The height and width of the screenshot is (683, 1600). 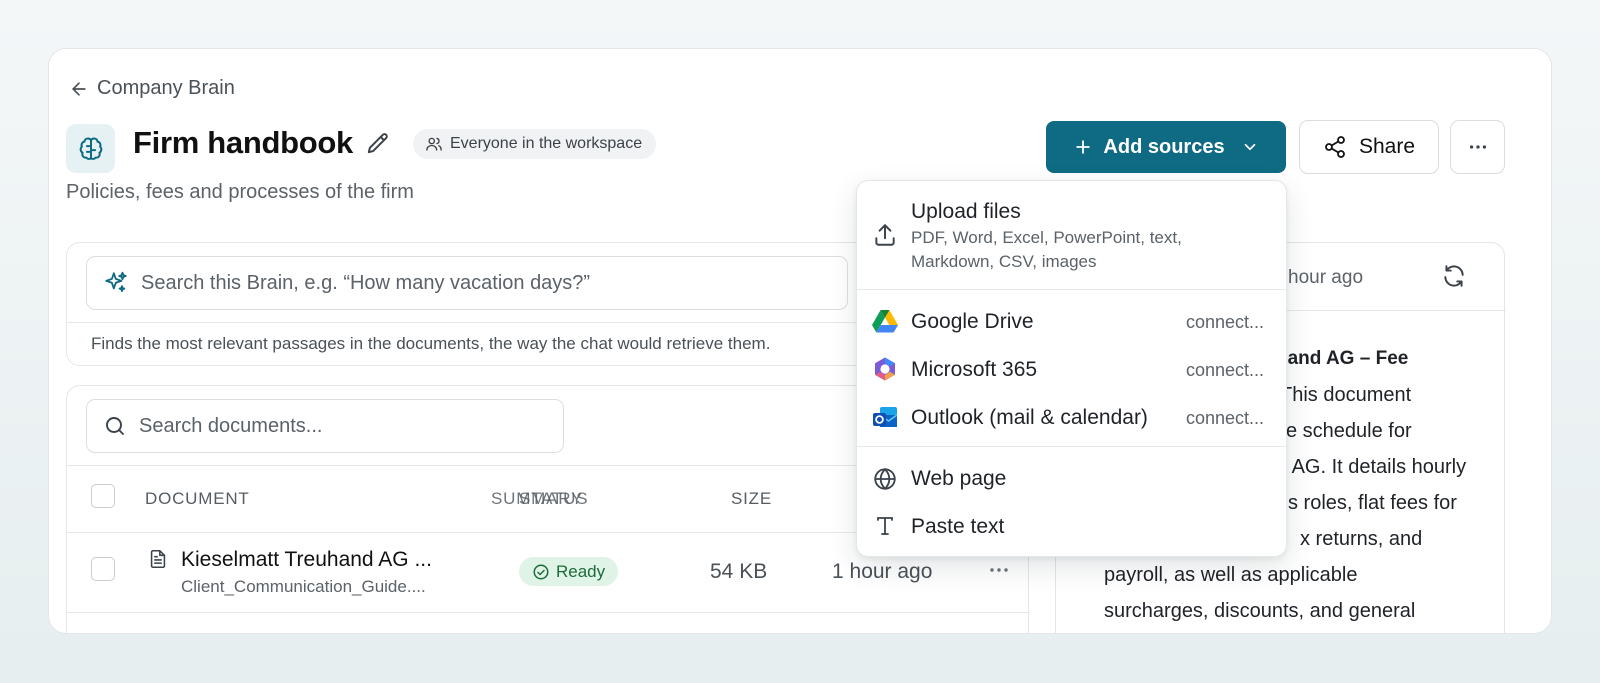 What do you see at coordinates (103, 496) in the screenshot?
I see `select-all-checkbox` at bounding box center [103, 496].